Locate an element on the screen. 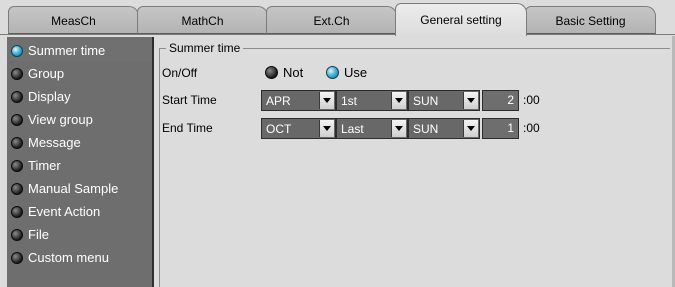 This screenshot has height=287, width=675. sidebar-item-custom-menu: Custom menu is located at coordinates (79, 257).